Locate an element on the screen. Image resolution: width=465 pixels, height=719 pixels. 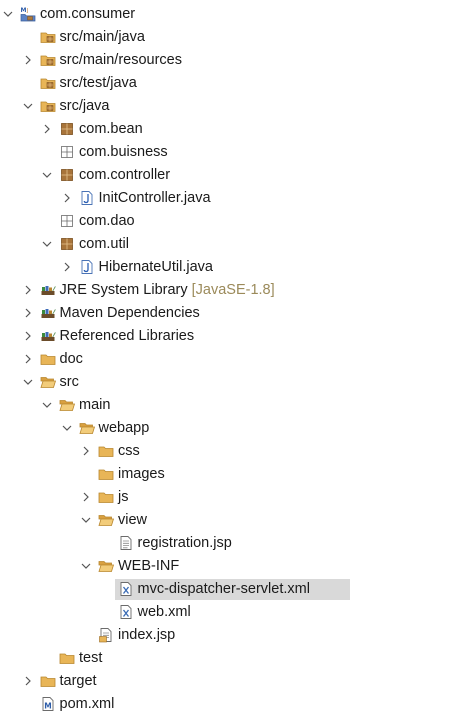
library-version-decoration: [JavaSE-1.8] is located at coordinates (233, 290).